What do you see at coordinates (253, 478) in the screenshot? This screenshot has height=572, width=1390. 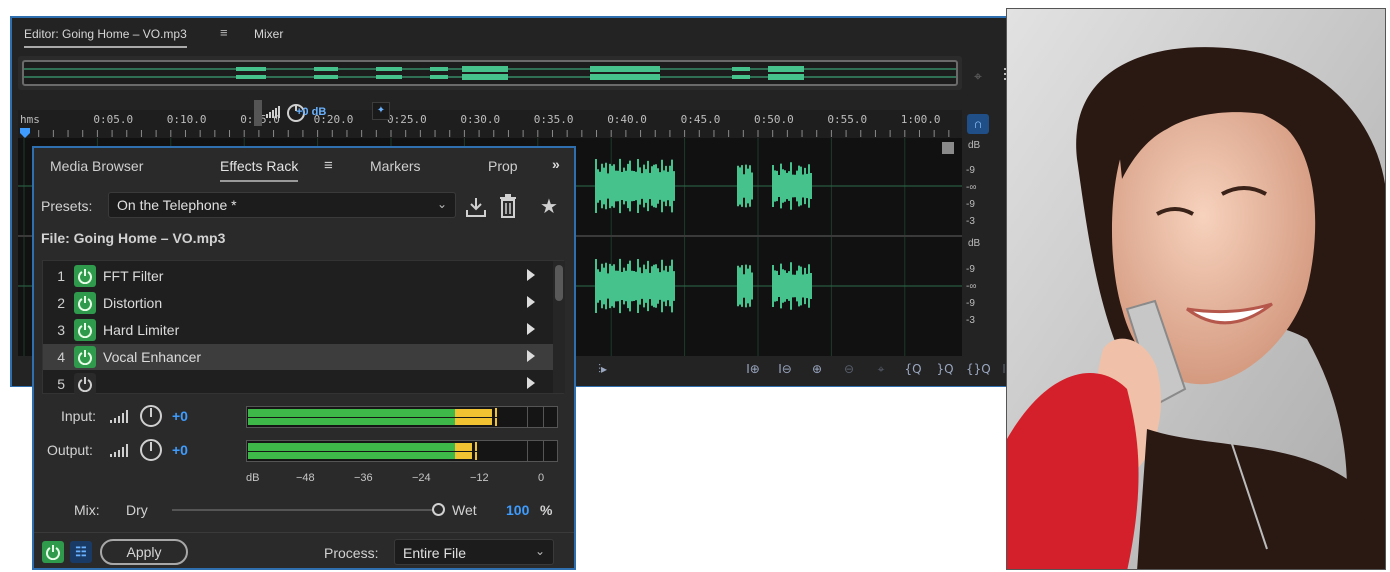 I see `meter-scale-label: dB` at bounding box center [253, 478].